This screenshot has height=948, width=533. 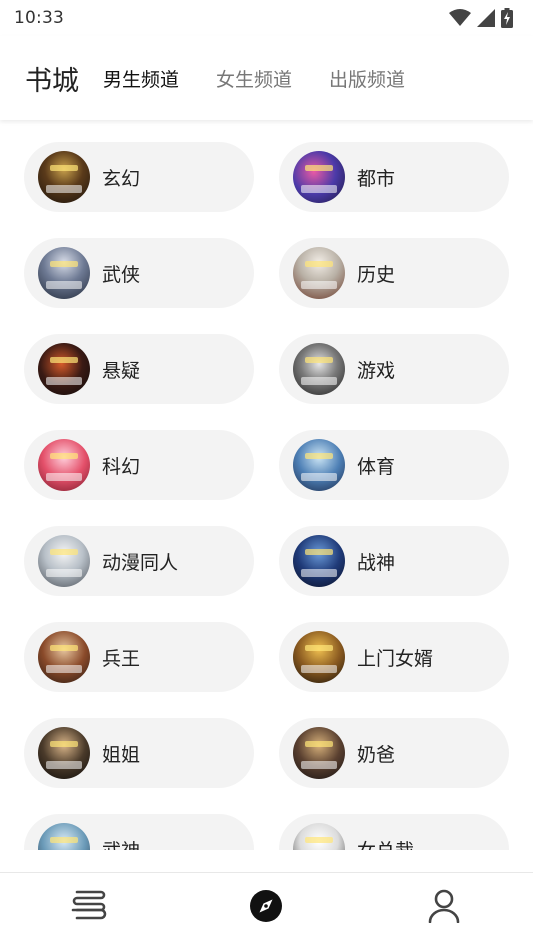 What do you see at coordinates (376, 754) in the screenshot?
I see `category-label: 奶爸` at bounding box center [376, 754].